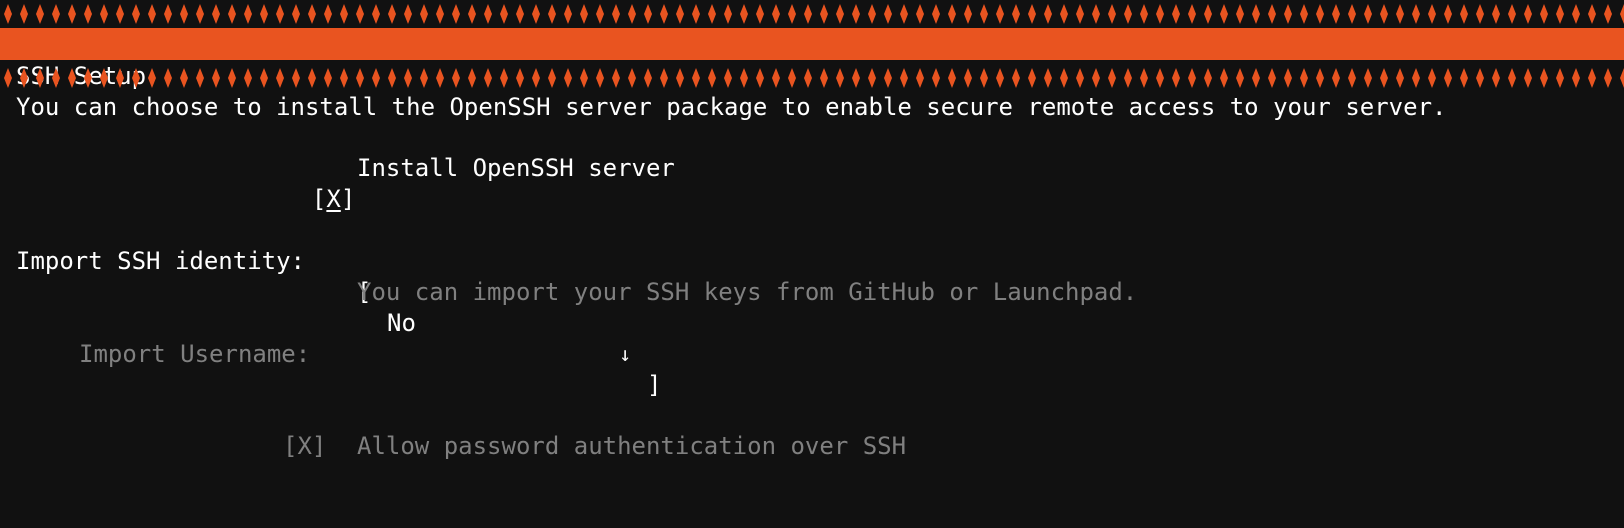  Describe the element at coordinates (812, 15) in the screenshot. I see `header-border-top` at that location.